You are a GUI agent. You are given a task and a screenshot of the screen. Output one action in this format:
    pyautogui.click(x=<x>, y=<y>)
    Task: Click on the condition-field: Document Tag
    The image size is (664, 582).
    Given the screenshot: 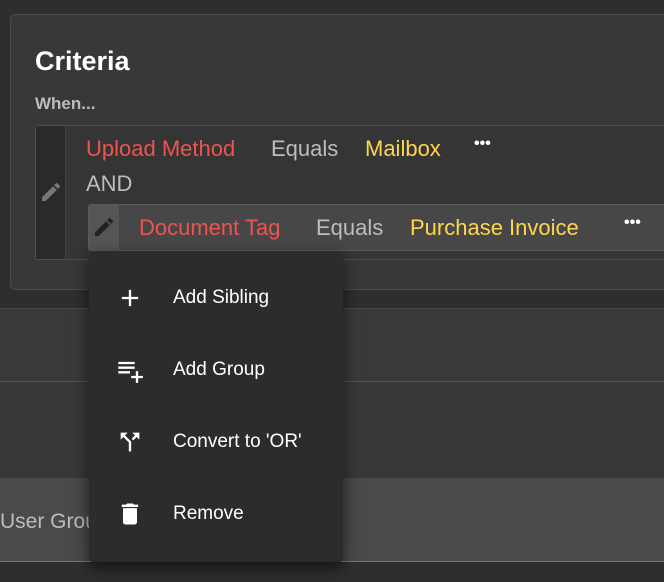 What is the action you would take?
    pyautogui.click(x=209, y=228)
    